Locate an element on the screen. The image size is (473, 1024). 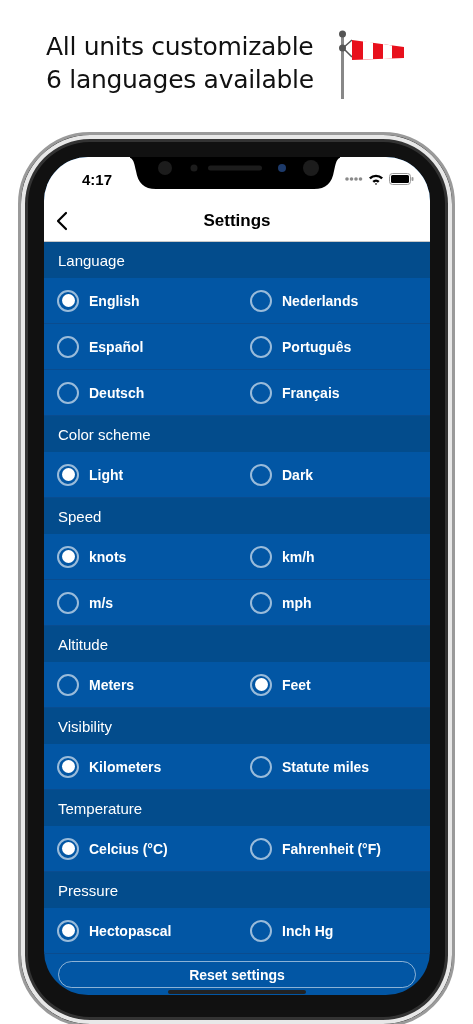
option-label: Dark is located at coordinates (298, 474).